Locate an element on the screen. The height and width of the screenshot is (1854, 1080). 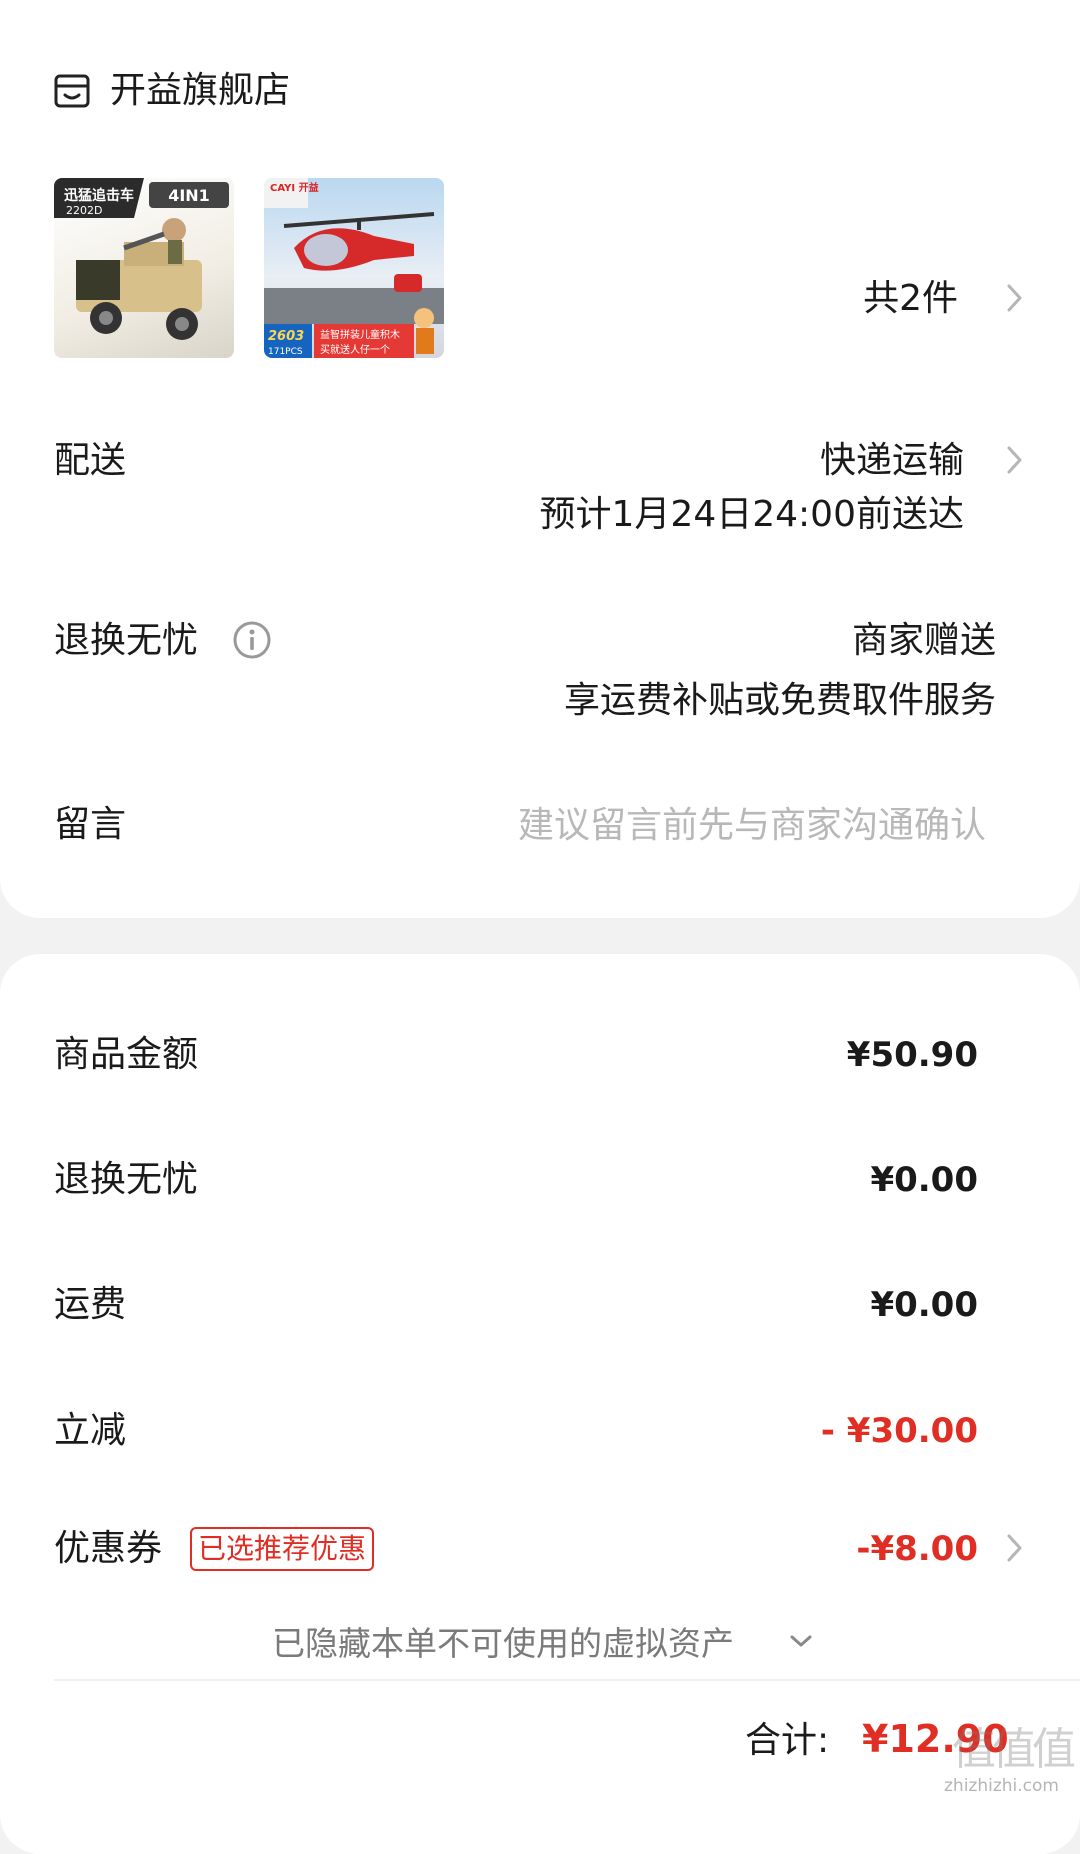
thumb1-code: 2202D is located at coordinates (84, 210).